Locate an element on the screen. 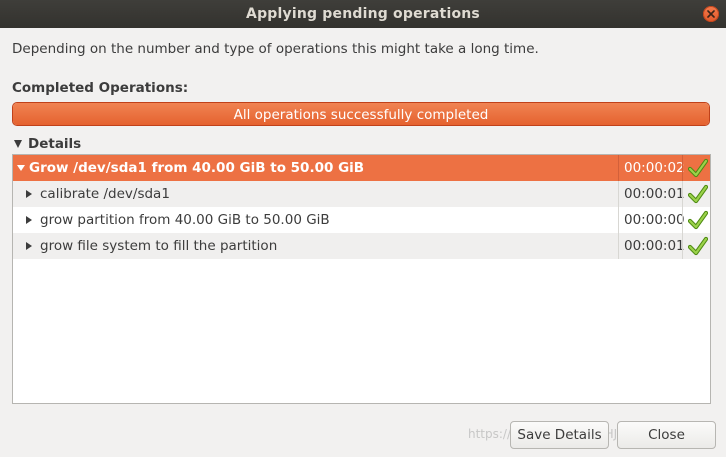 The width and height of the screenshot is (726, 457). window-close-button is located at coordinates (711, 14).